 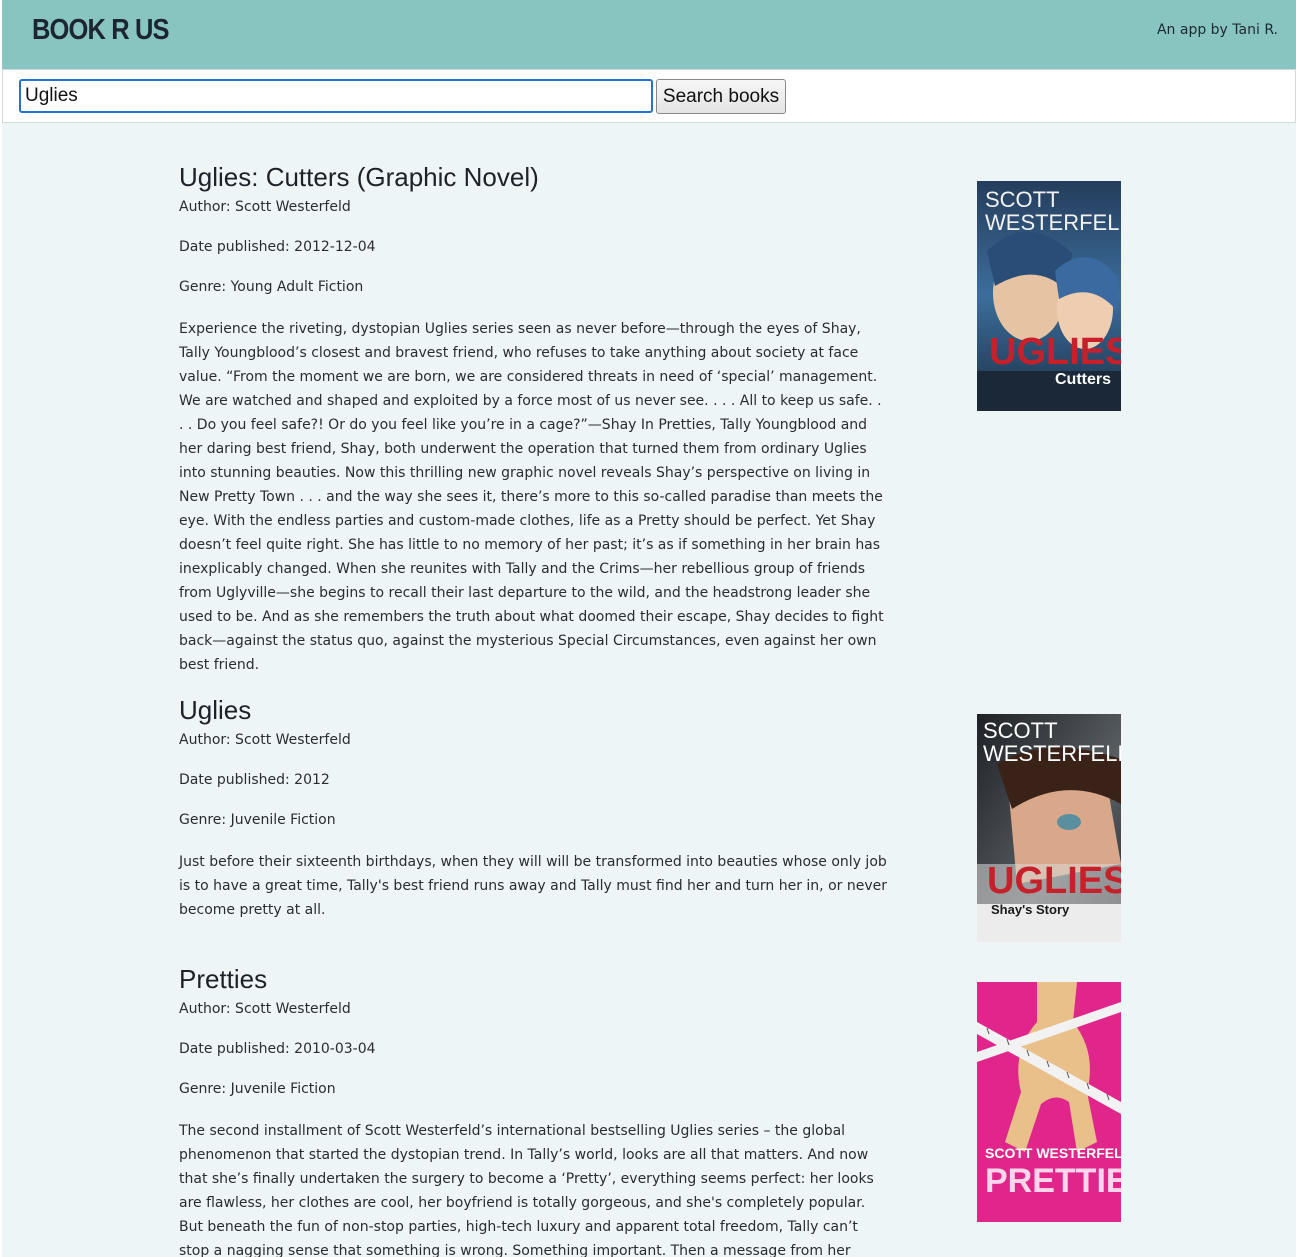 What do you see at coordinates (359, 177) in the screenshot?
I see `book-title: Uglies: Cutters (Graphic Novel)` at bounding box center [359, 177].